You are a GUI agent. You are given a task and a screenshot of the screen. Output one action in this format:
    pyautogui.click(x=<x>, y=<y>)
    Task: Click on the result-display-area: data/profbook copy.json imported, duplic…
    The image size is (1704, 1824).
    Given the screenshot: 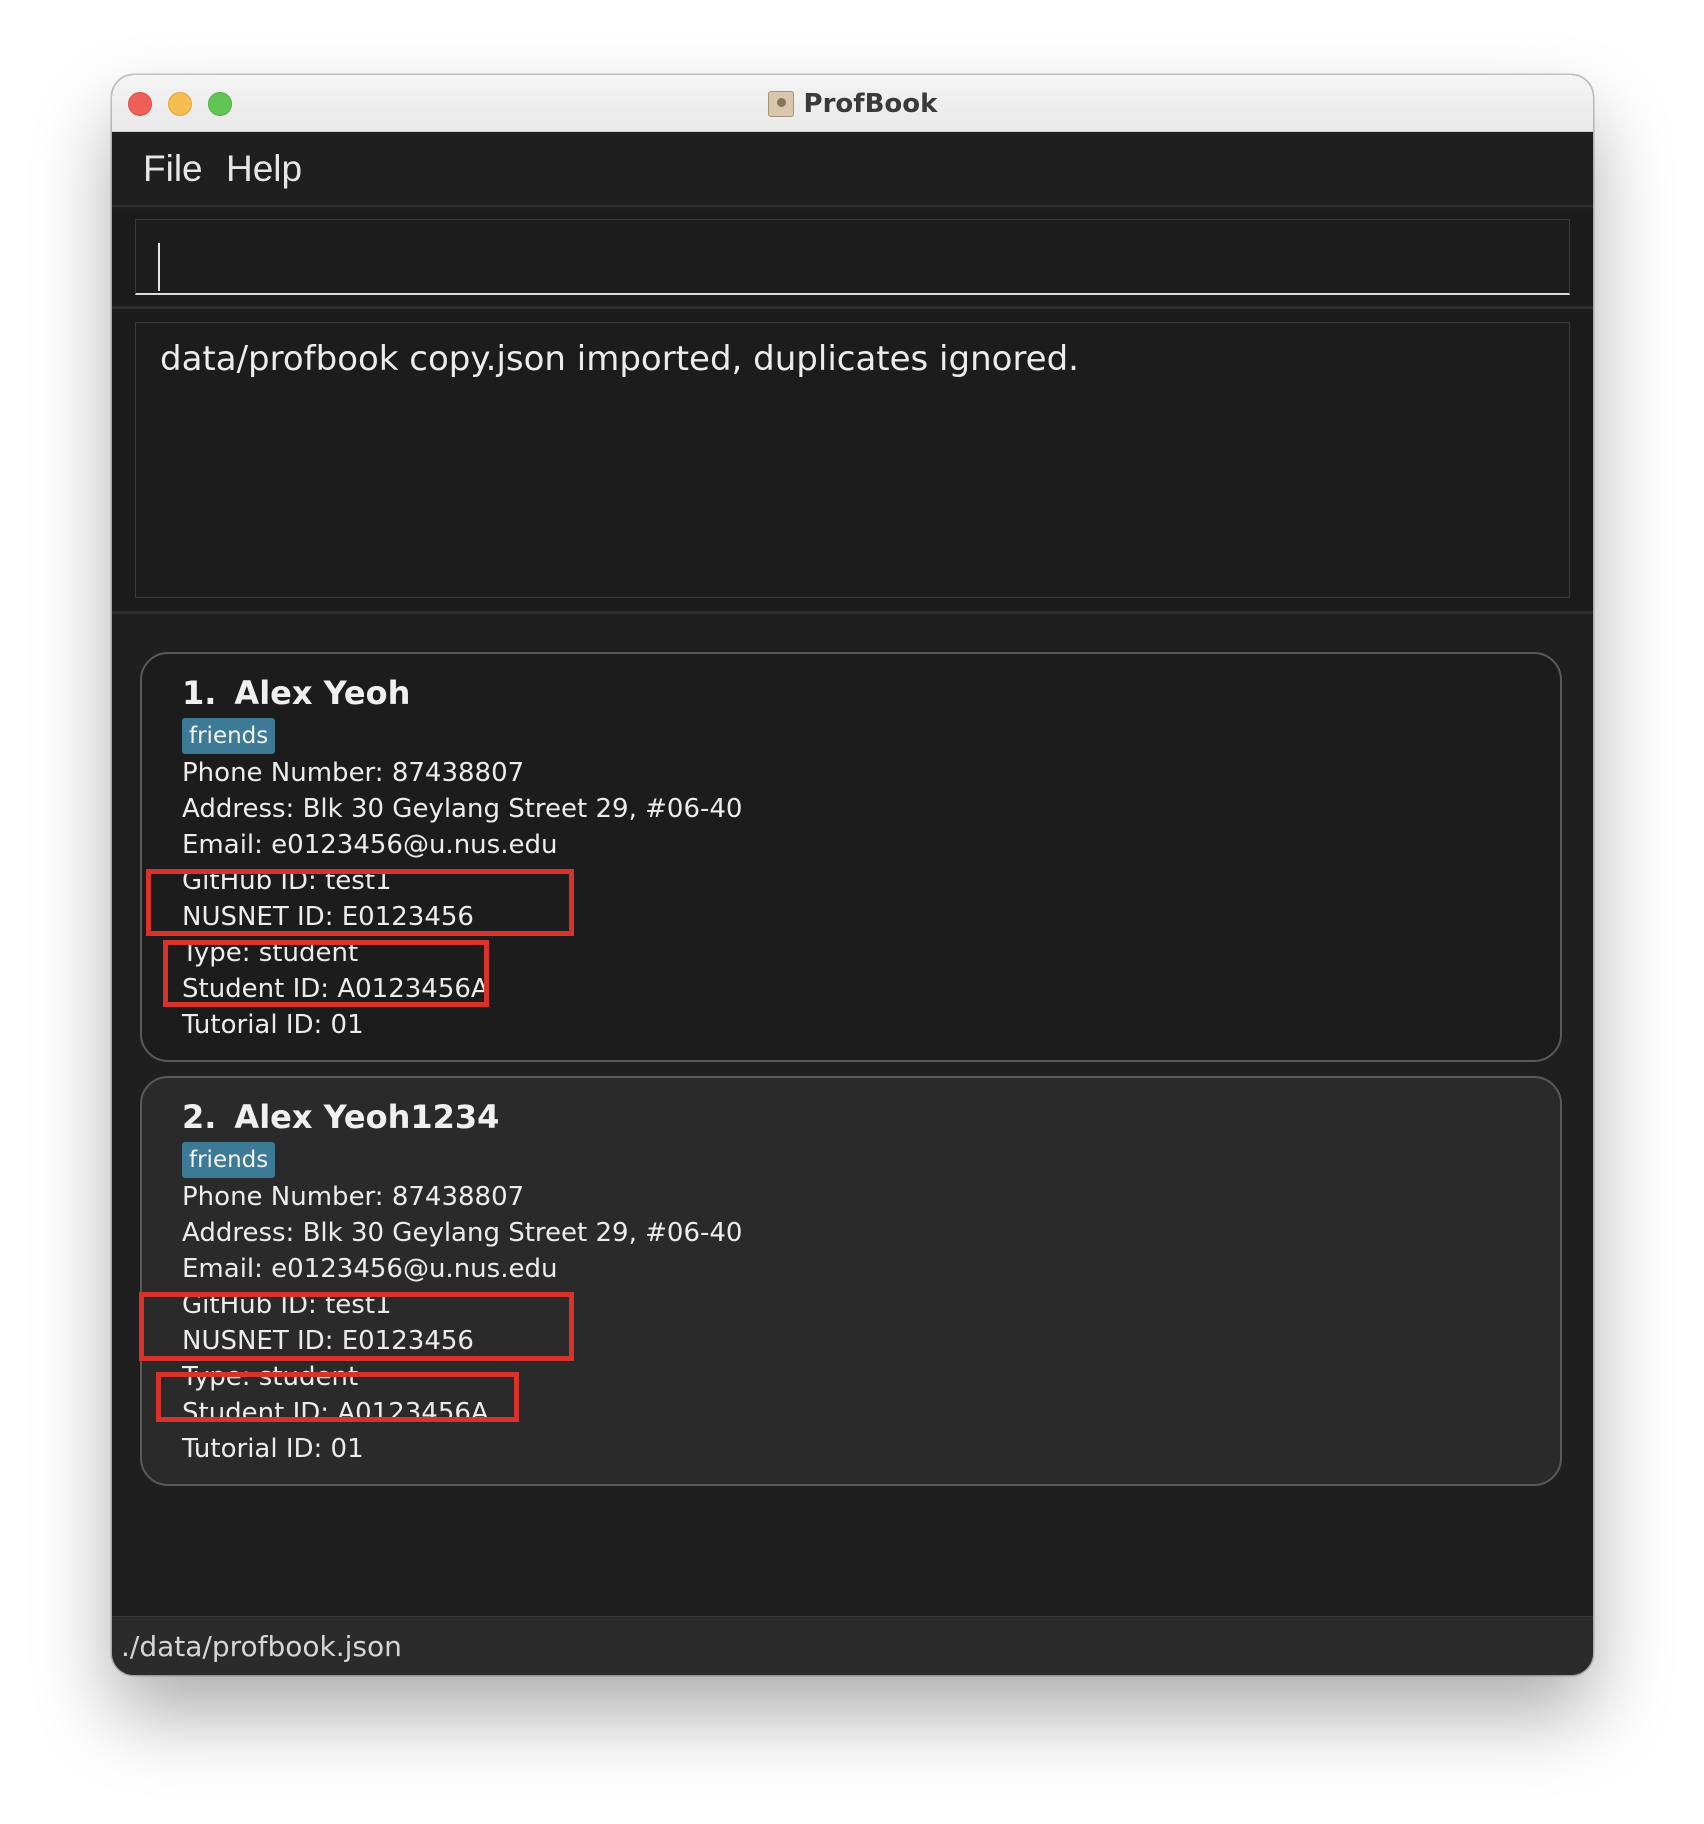 What is the action you would take?
    pyautogui.click(x=852, y=463)
    